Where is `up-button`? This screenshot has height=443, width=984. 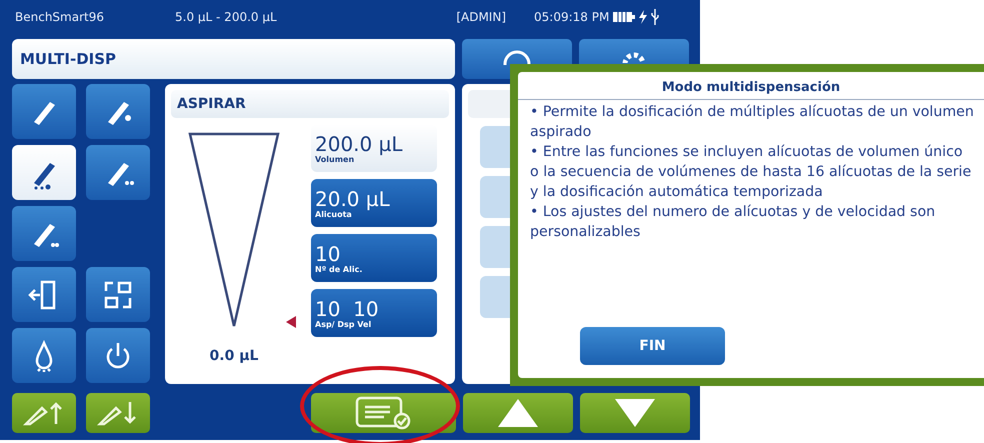
up-button is located at coordinates (518, 413).